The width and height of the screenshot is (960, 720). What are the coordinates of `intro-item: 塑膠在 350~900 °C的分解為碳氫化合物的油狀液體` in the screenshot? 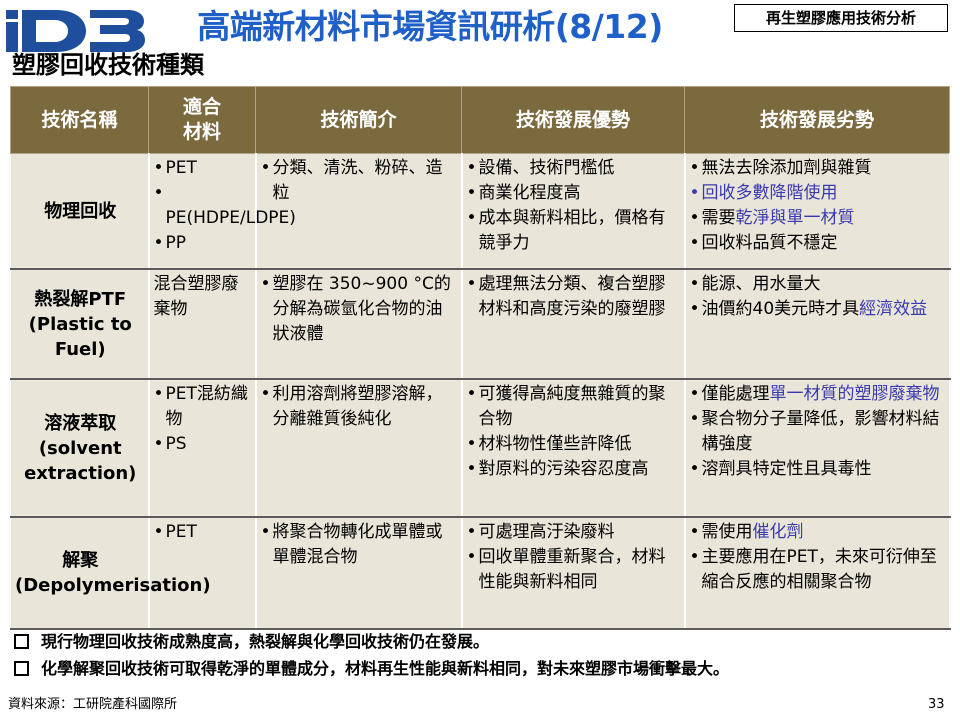 It's located at (360, 309).